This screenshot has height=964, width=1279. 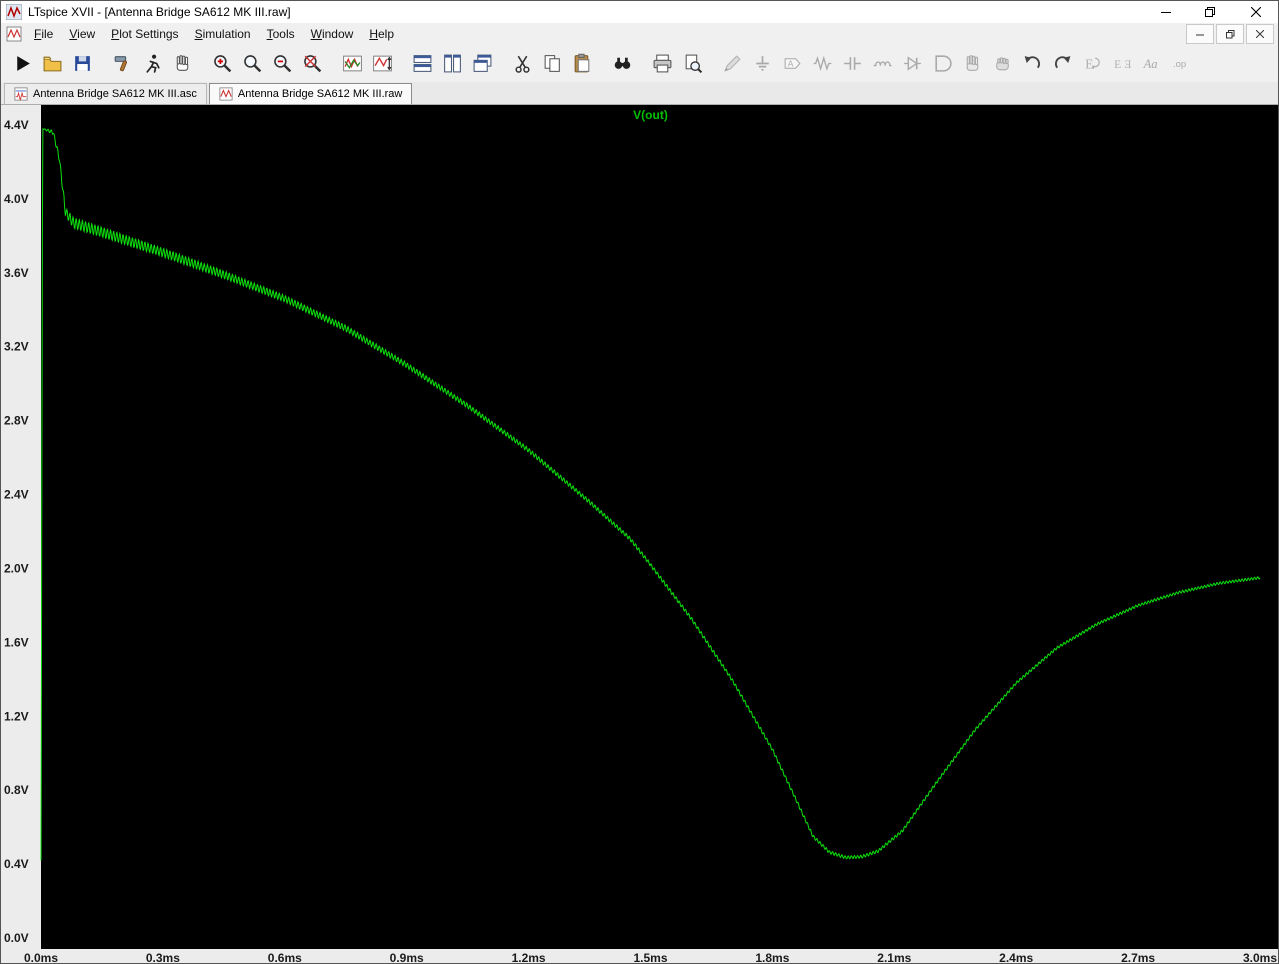 What do you see at coordinates (16, 125) in the screenshot?
I see `y-axis-label: 4.4V` at bounding box center [16, 125].